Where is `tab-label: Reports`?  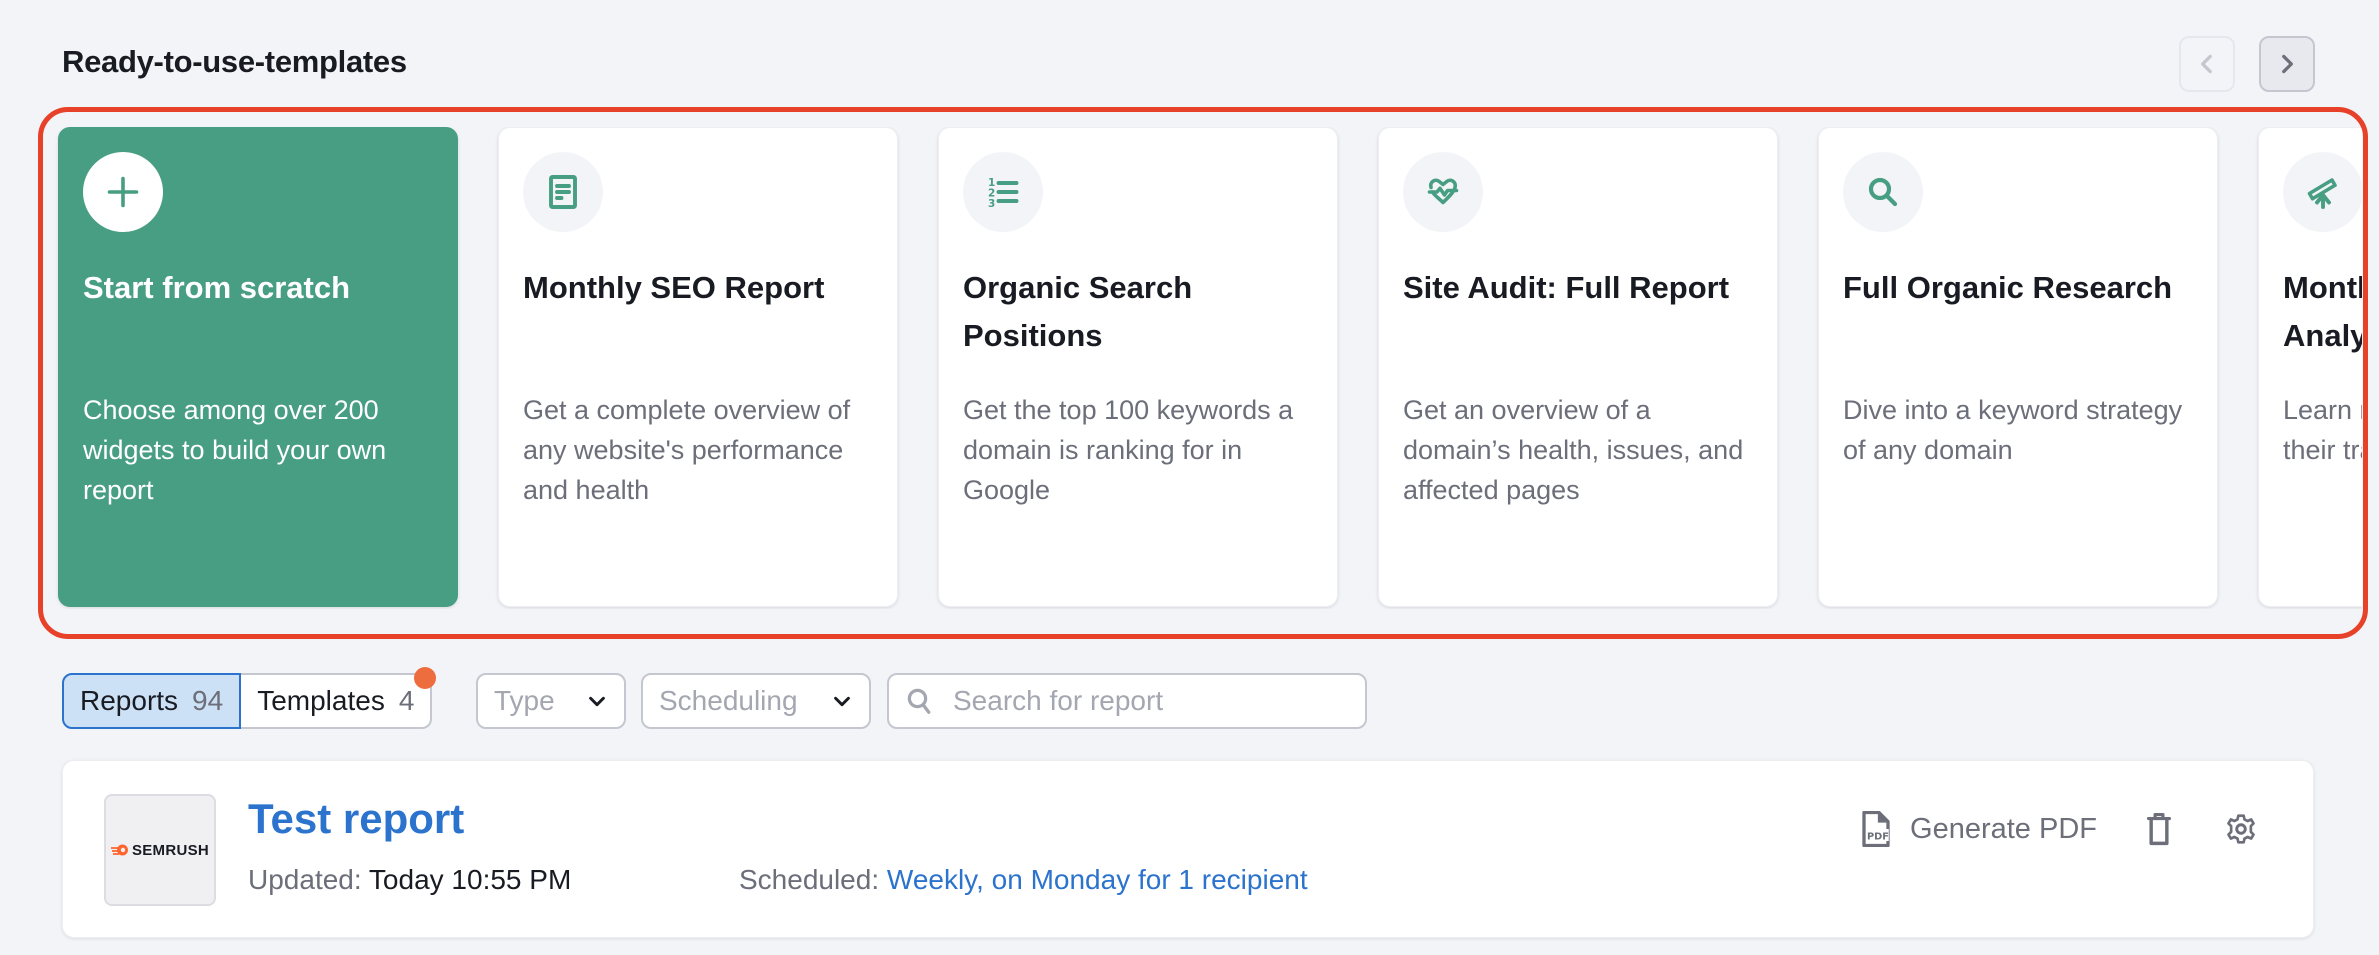 tab-label: Reports is located at coordinates (129, 700).